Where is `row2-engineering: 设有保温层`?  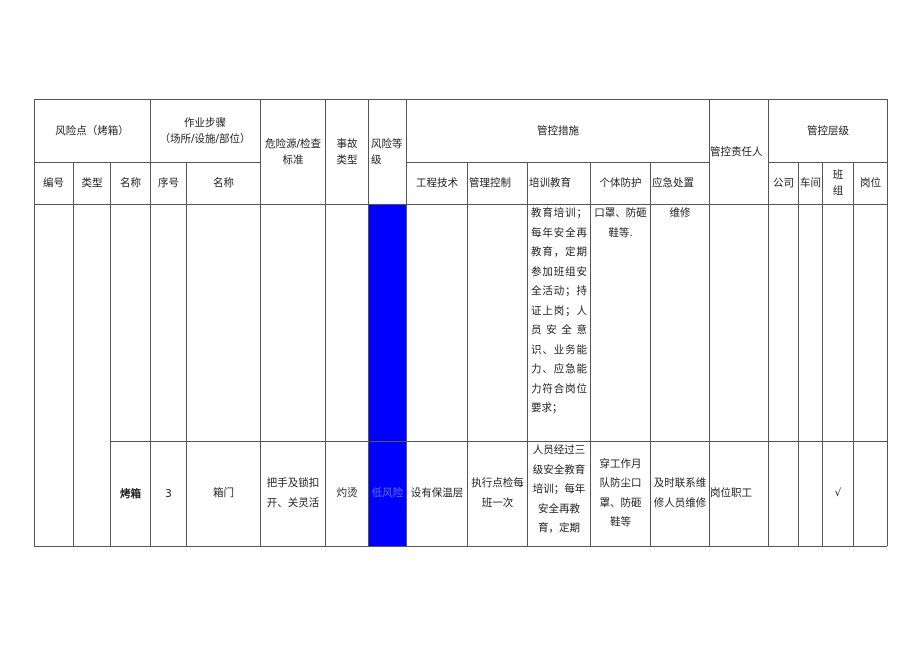
row2-engineering: 设有保温层 is located at coordinates (437, 492).